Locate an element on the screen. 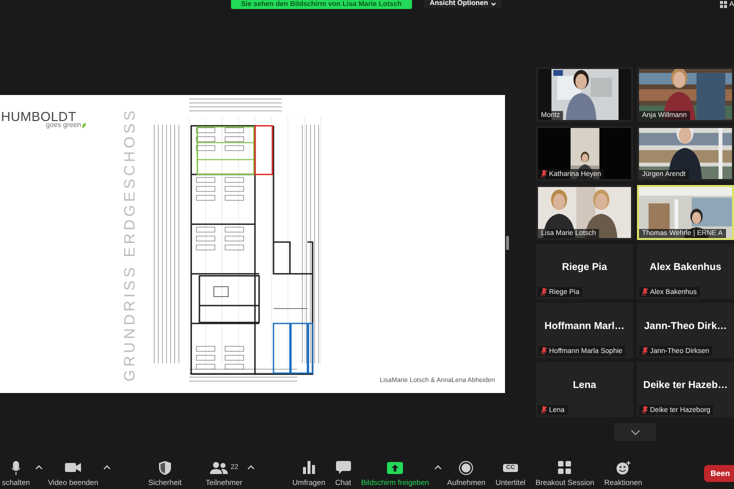 This screenshot has width=734, height=489. participant-name: Alex Bakenhus is located at coordinates (685, 267).